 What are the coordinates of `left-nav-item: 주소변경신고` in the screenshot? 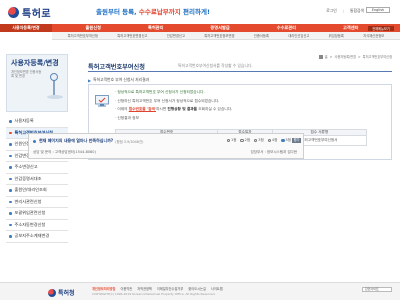 It's located at (37, 168).